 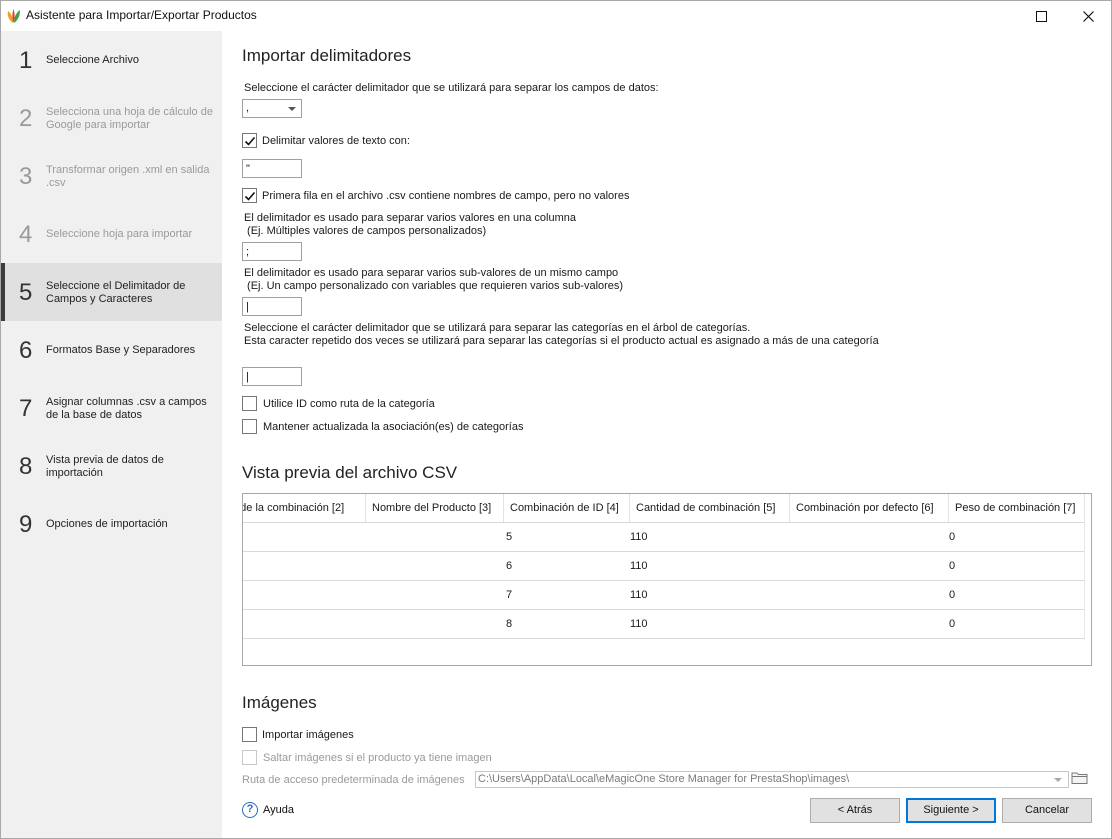 What do you see at coordinates (249, 757) in the screenshot?
I see `skip-existing-images-checkbox` at bounding box center [249, 757].